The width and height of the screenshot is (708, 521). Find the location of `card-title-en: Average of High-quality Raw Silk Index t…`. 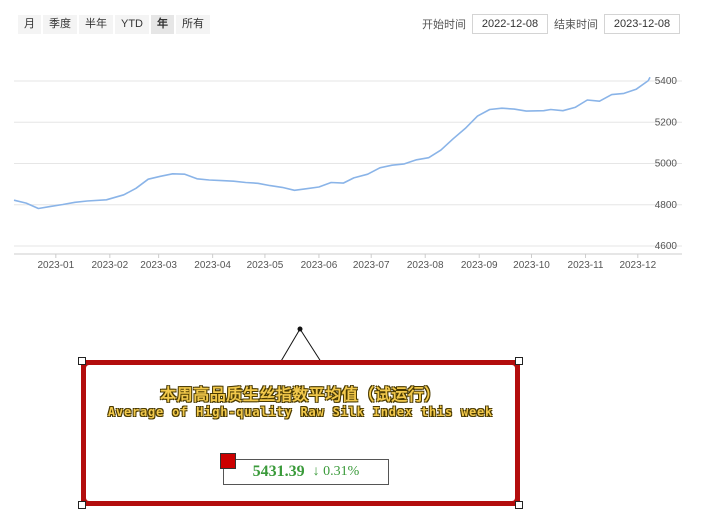

card-title-en: Average of High-quality Raw Silk Index t… is located at coordinates (300, 412).